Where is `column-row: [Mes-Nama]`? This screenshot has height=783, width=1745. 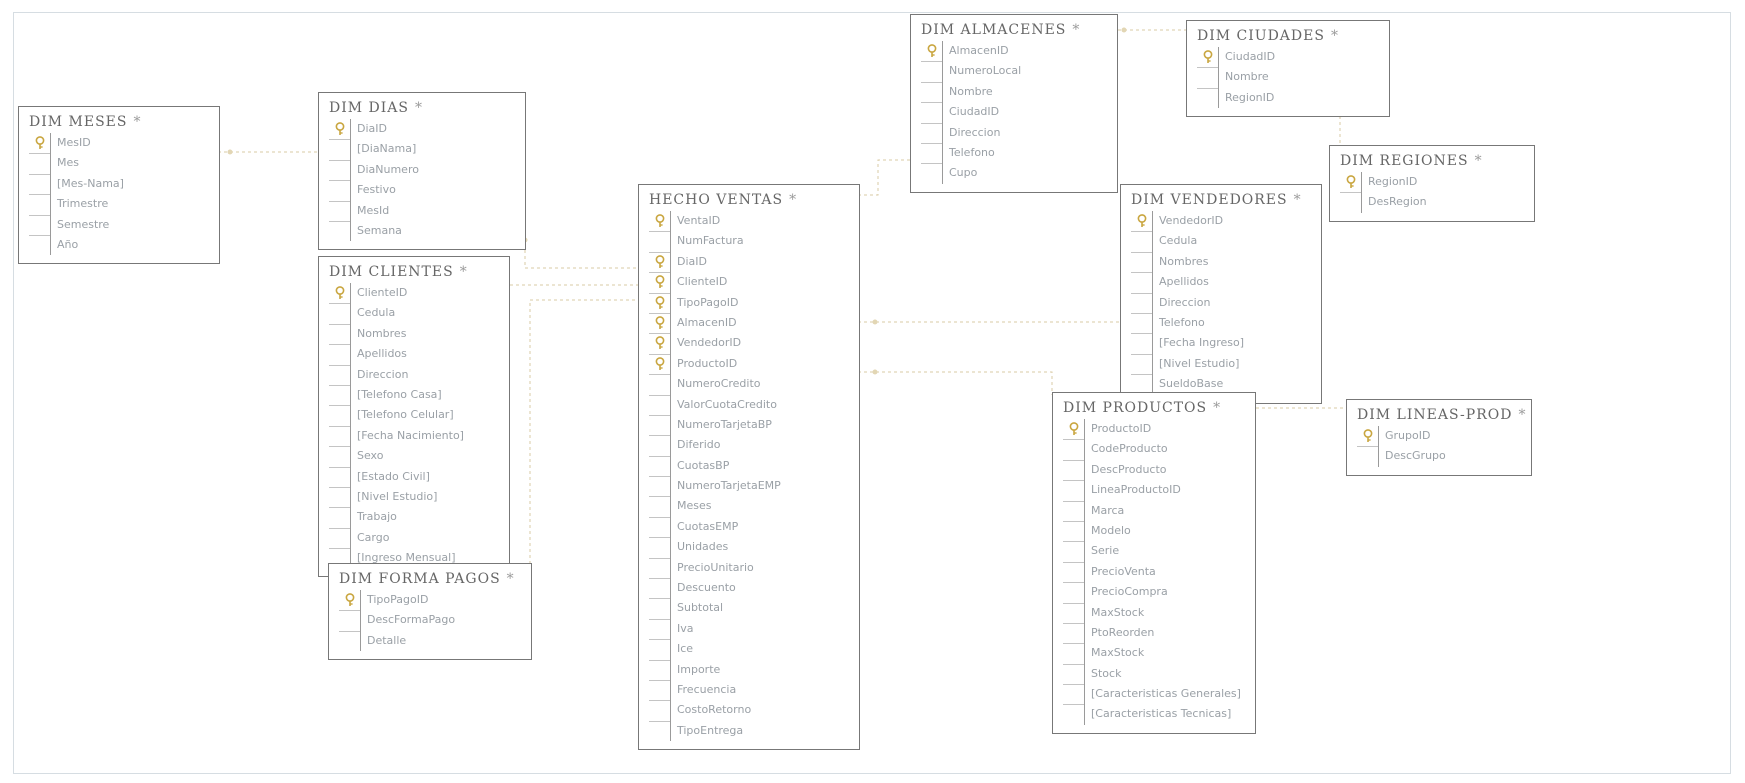 column-row: [Mes-Nama] is located at coordinates (119, 184).